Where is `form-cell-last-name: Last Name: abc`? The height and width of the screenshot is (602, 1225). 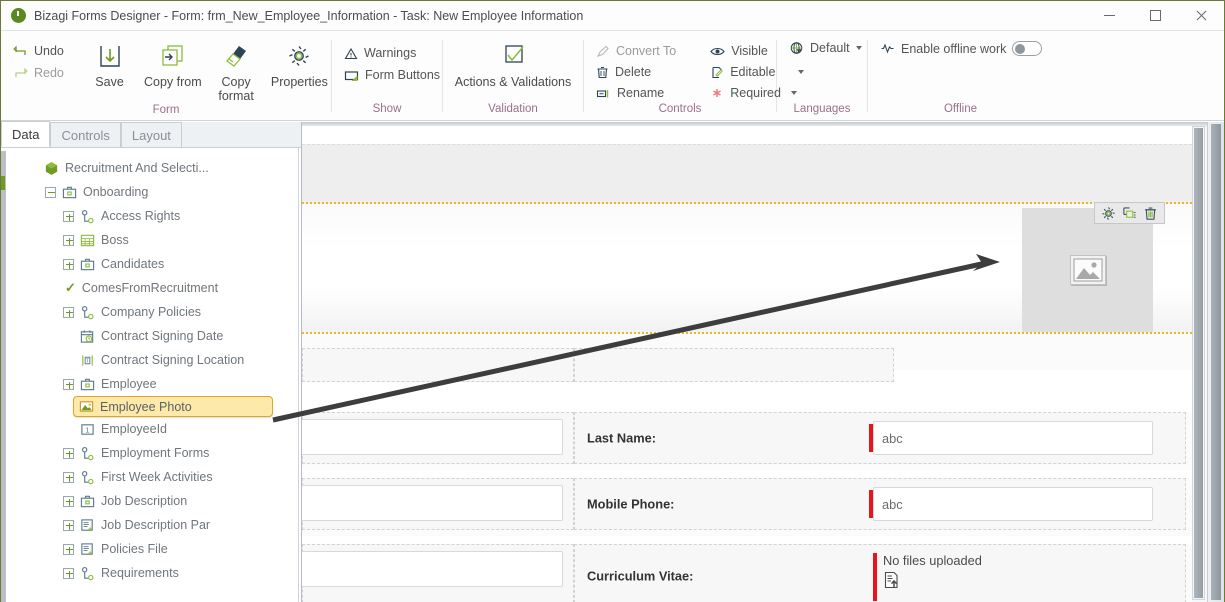
form-cell-last-name: Last Name: abc is located at coordinates (880, 438).